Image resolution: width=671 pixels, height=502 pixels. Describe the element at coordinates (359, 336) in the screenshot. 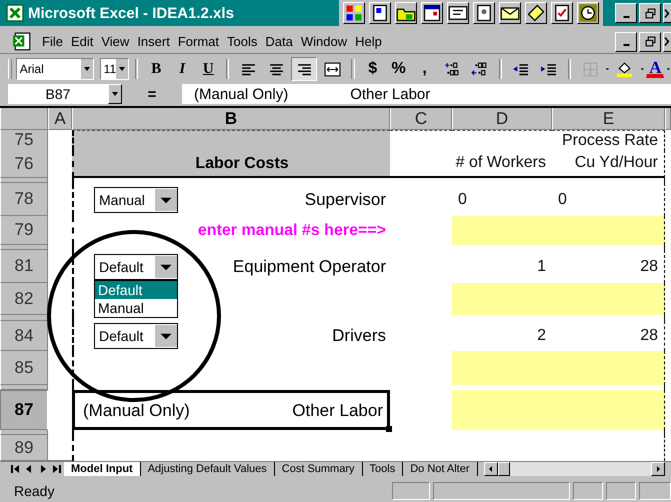

I see `row-label: Drivers` at that location.